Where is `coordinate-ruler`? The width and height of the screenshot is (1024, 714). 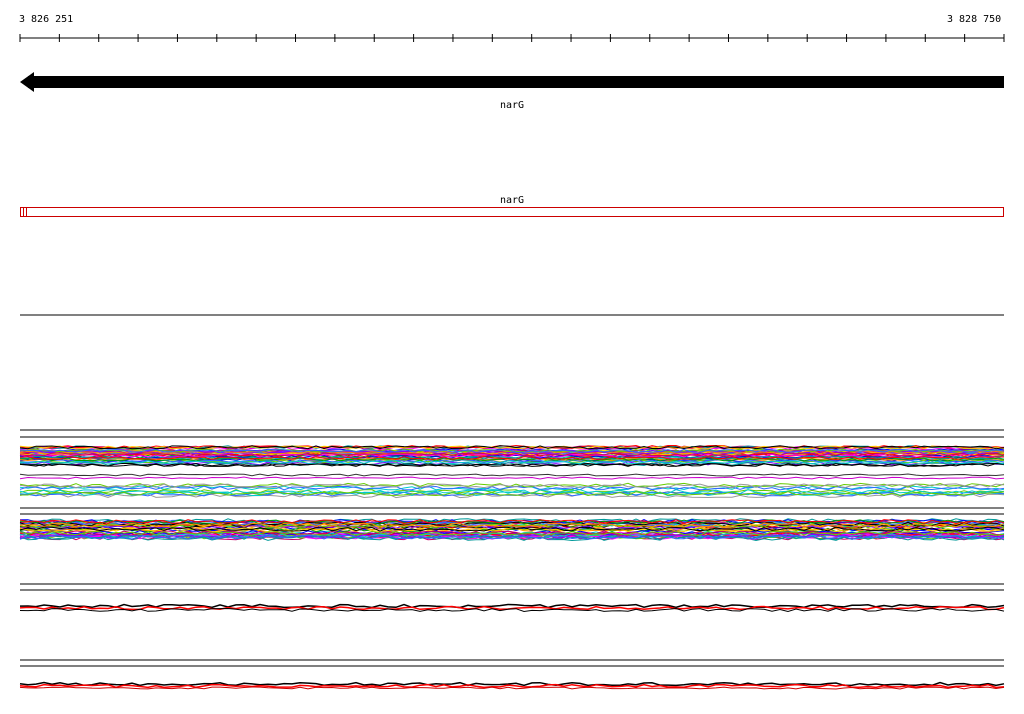
coordinate-ruler is located at coordinates (512, 38).